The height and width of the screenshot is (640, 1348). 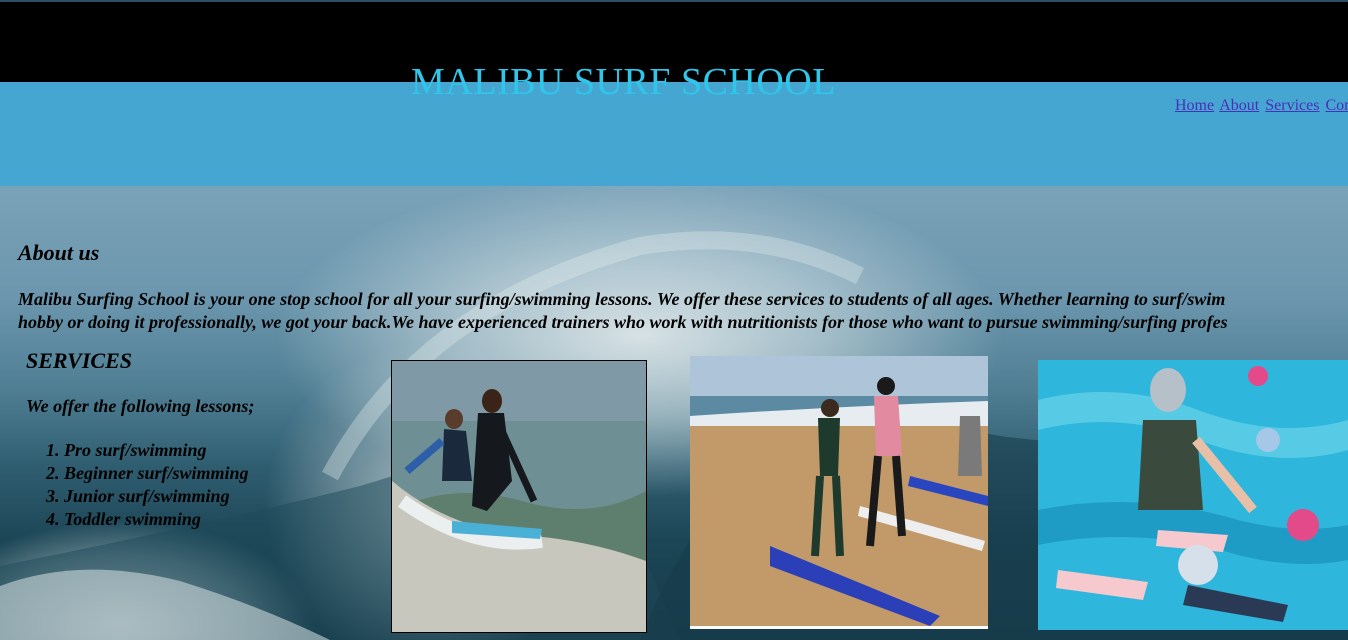 I want to click on nav-about-link: About, so click(x=1239, y=105).